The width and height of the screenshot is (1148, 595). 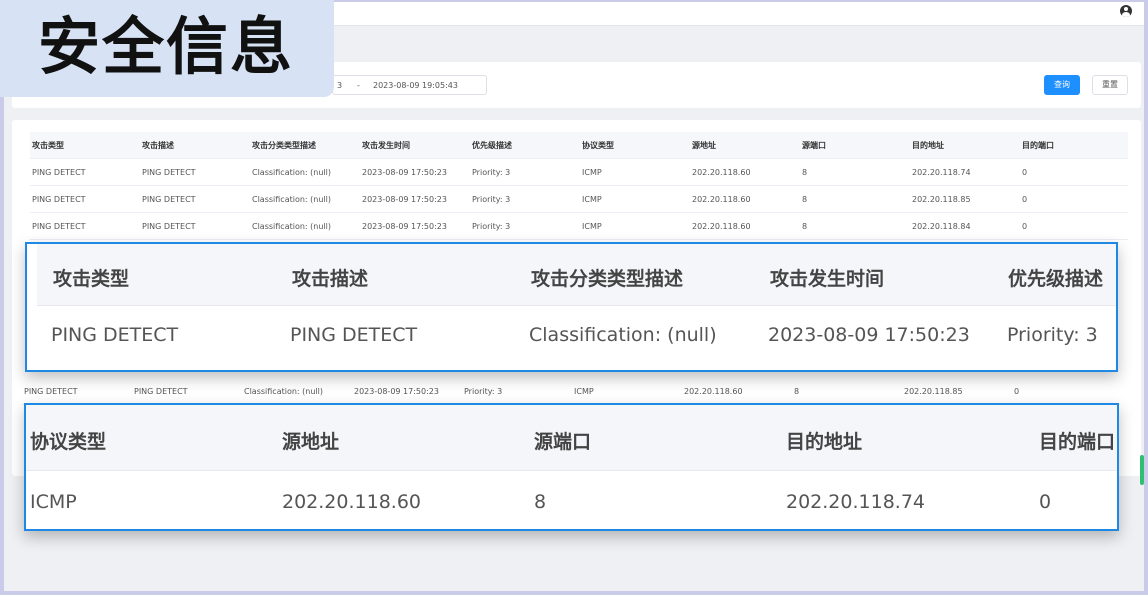 What do you see at coordinates (856, 502) in the screenshot?
I see `zoom-value-cell: 202.20.118.74` at bounding box center [856, 502].